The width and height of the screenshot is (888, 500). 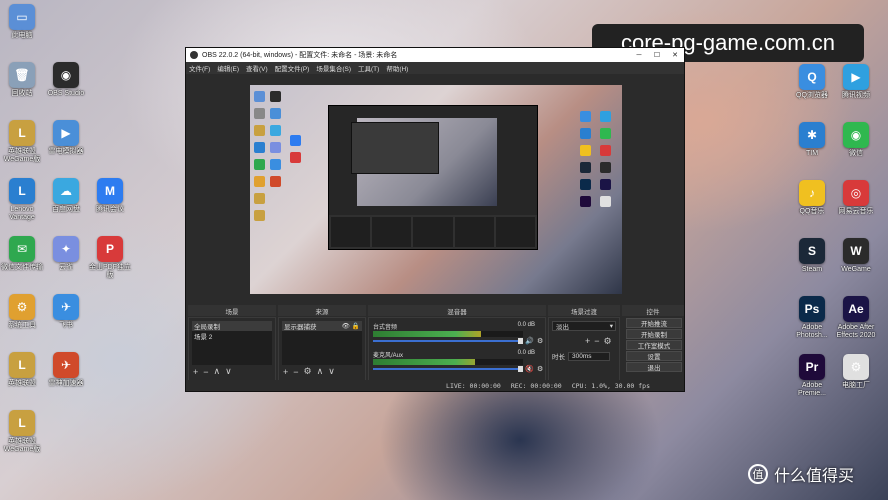 I want to click on add-source-icon: +, so click(x=285, y=372).